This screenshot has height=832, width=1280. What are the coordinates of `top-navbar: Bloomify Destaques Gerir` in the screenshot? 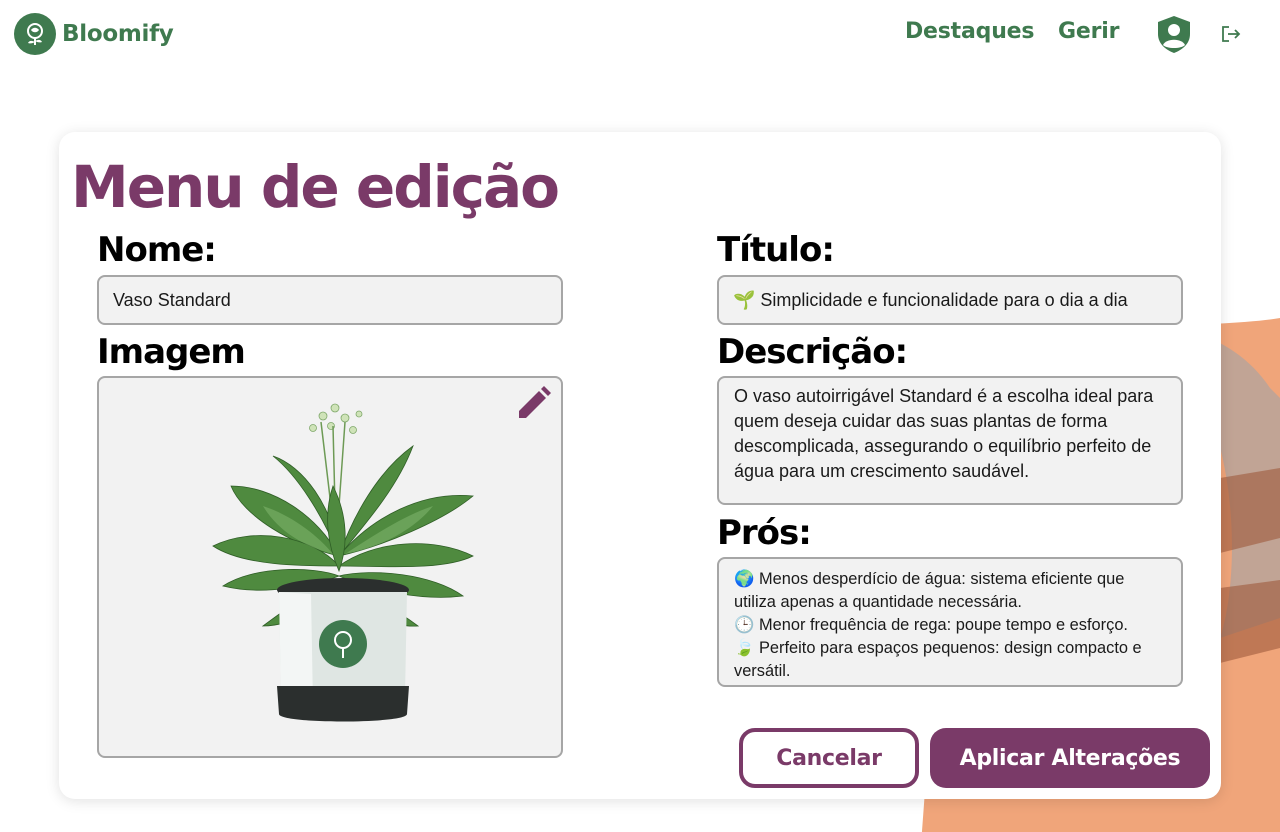 It's located at (640, 35).